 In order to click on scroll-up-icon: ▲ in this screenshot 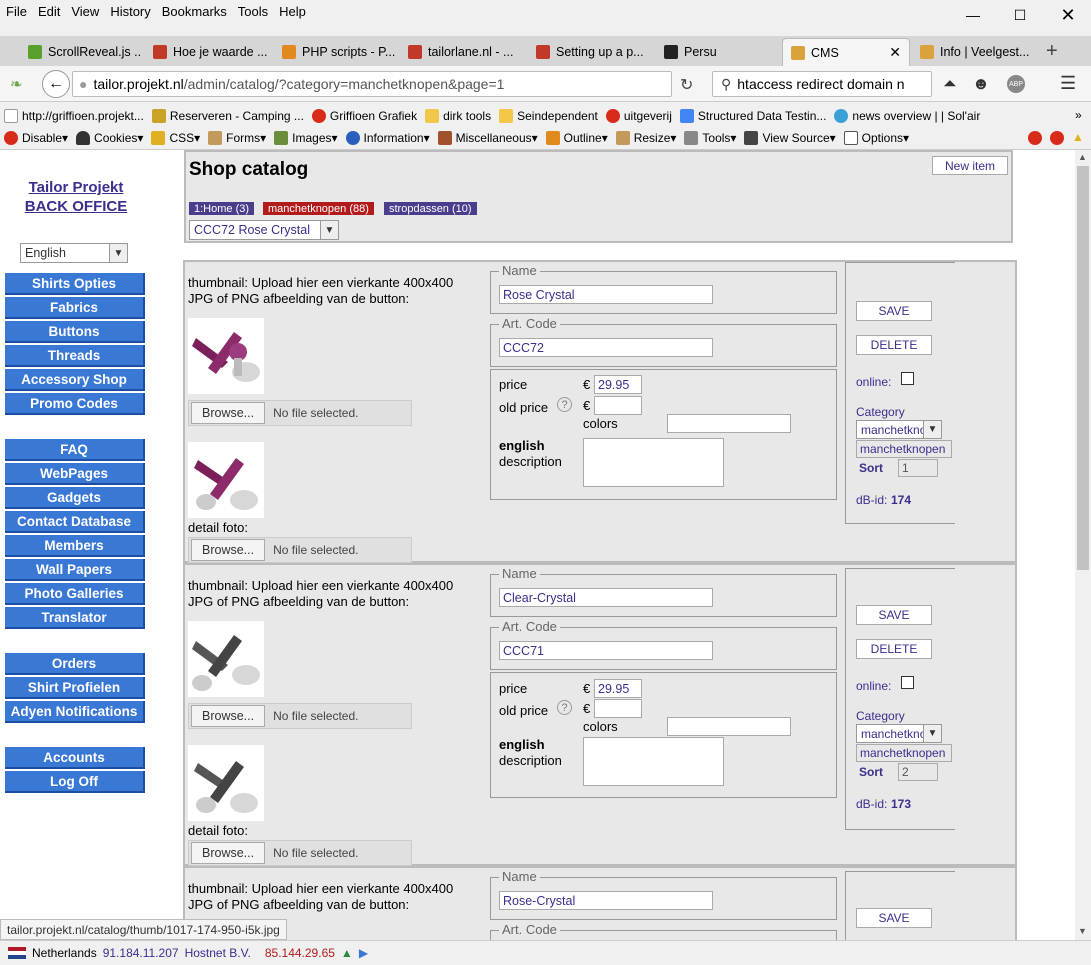, I will do `click(1082, 157)`.